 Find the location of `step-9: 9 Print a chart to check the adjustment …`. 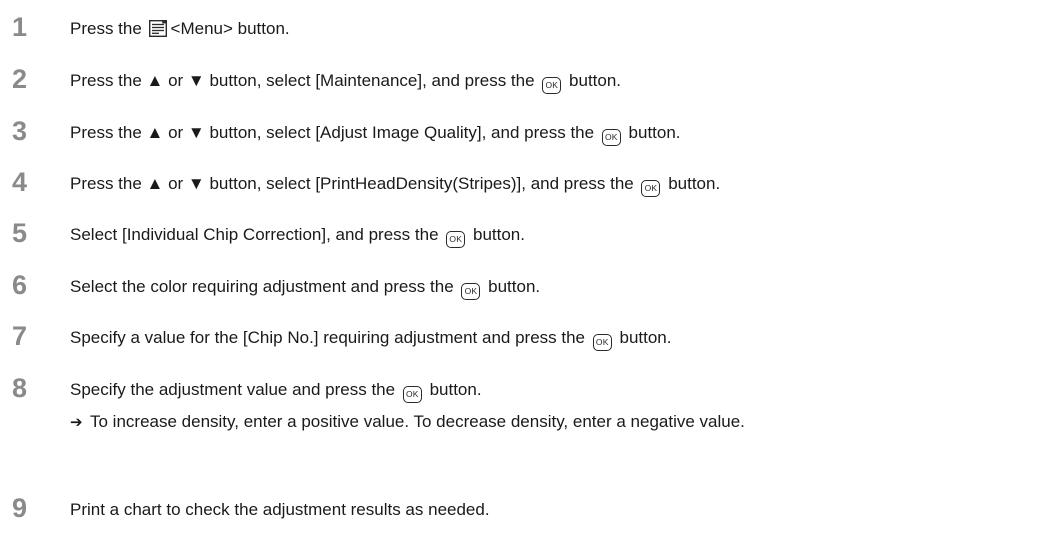

step-9: 9 Print a chart to check the adjustment … is located at coordinates (521, 513).